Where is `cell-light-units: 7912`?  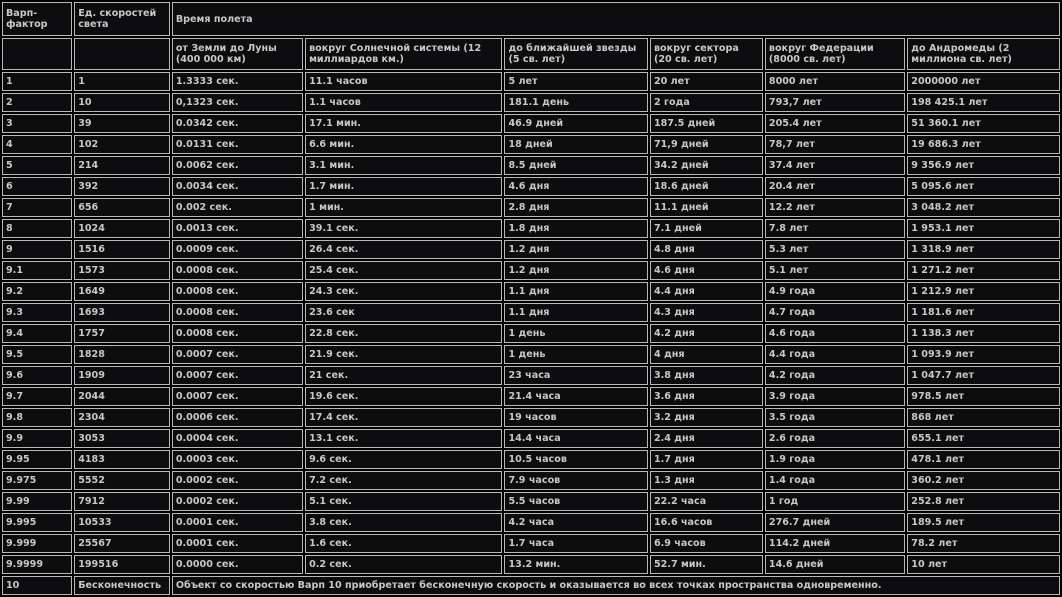
cell-light-units: 7912 is located at coordinates (122, 501).